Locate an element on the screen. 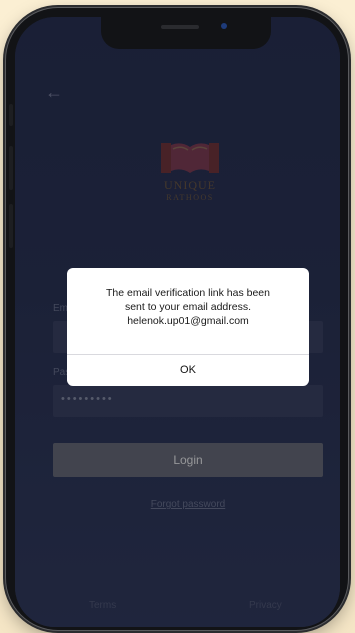 This screenshot has width=355, height=633. speaker-grille is located at coordinates (180, 27).